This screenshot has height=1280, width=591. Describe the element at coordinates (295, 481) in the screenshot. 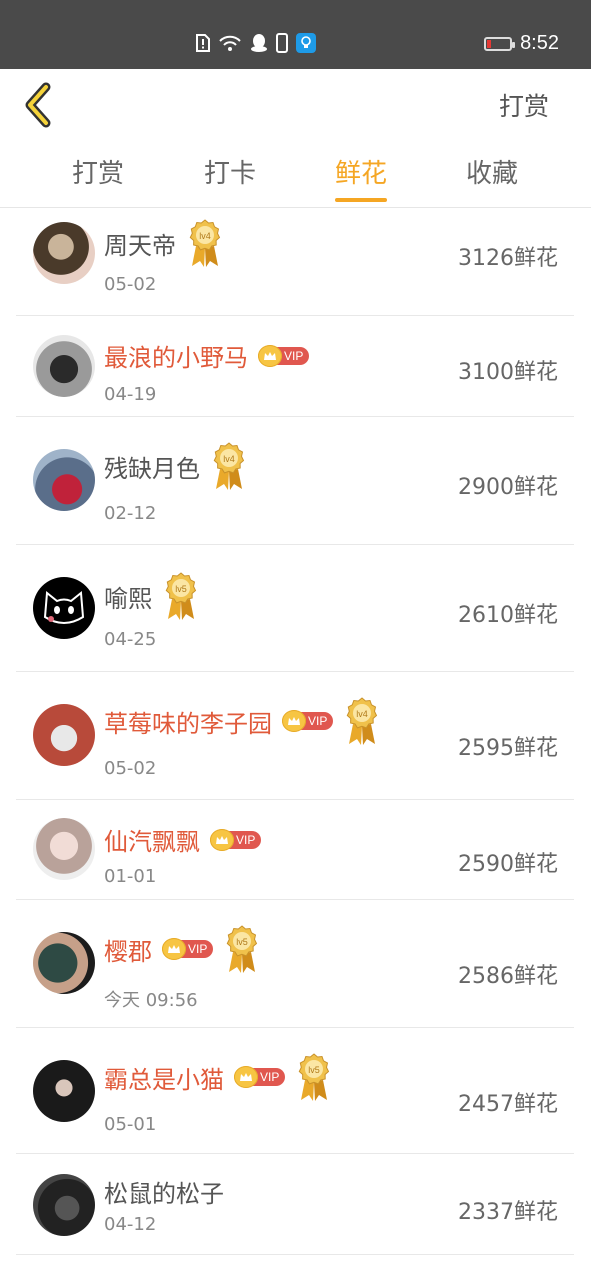

I see `list-item: 残缺月色 lv4 02-12 2900鲜花` at that location.